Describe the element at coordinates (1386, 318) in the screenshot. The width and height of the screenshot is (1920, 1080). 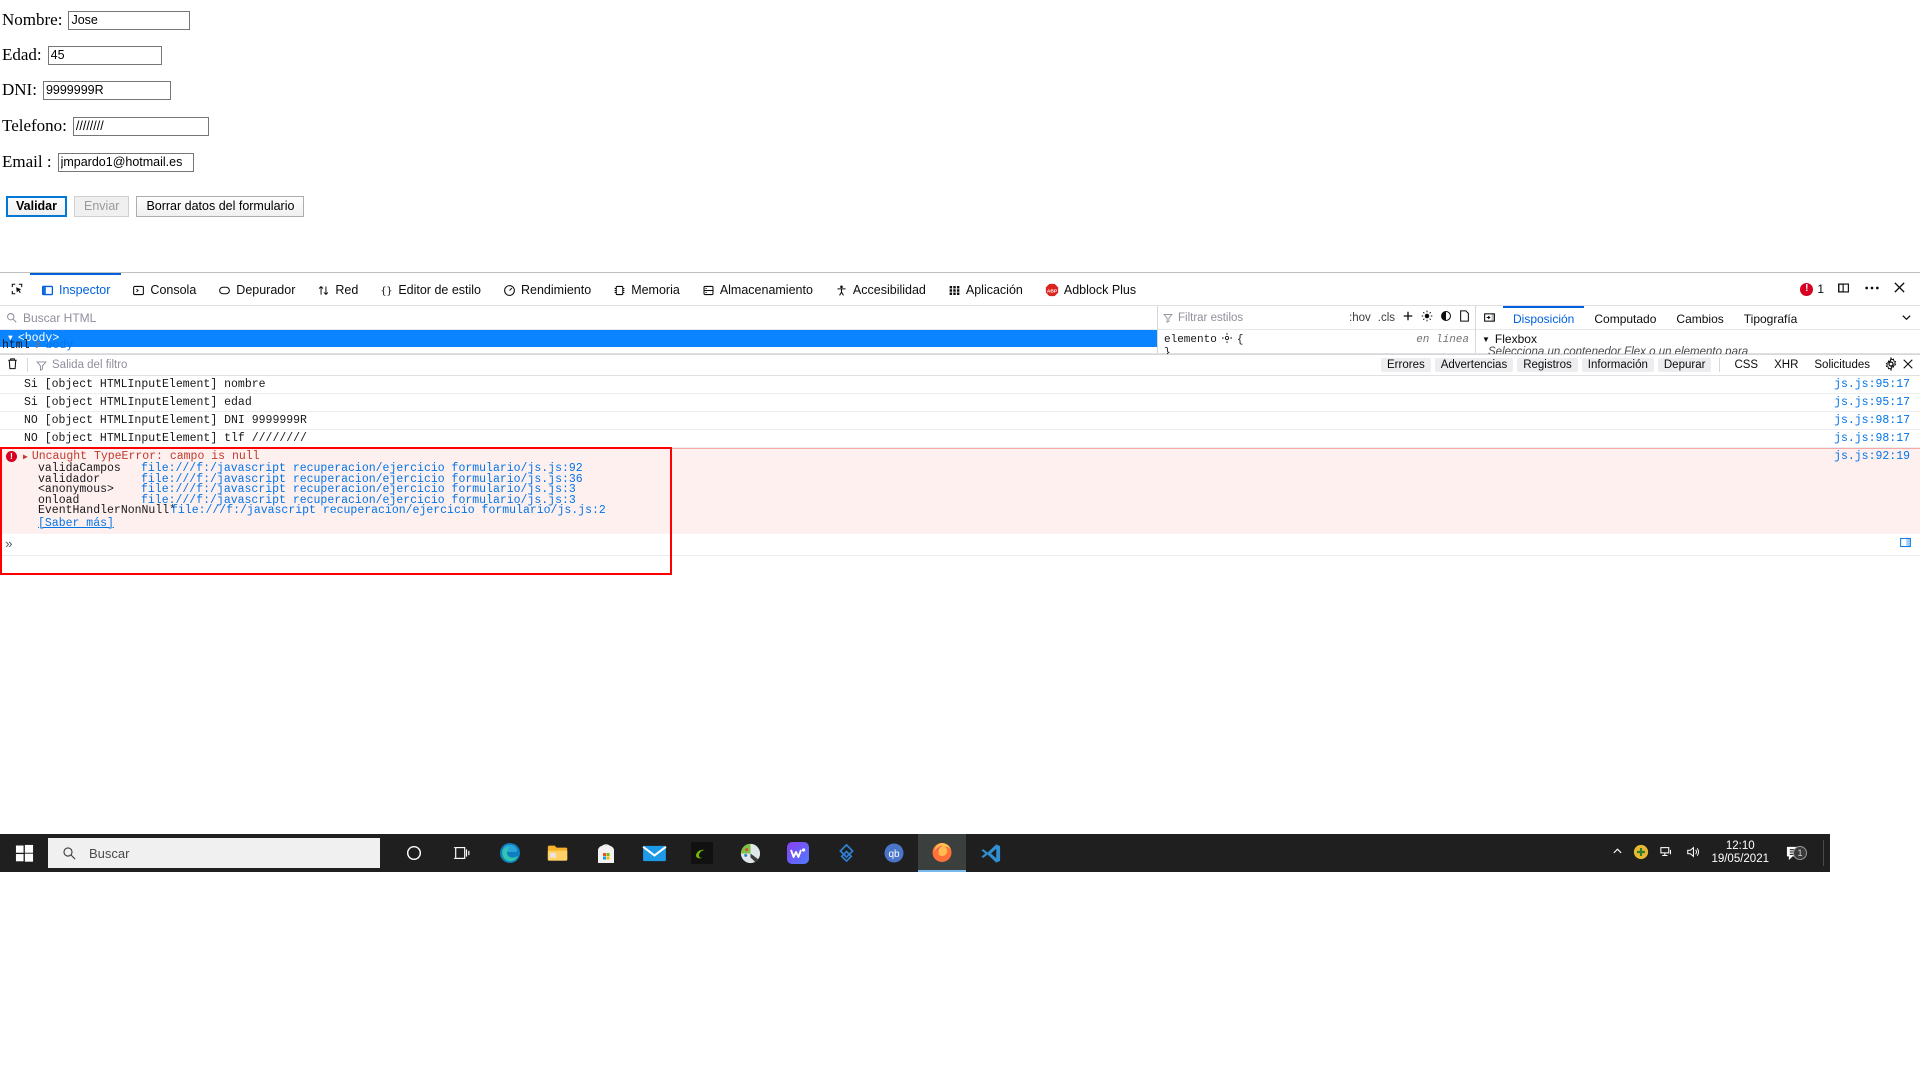
I see `class-toggle: .cls` at that location.